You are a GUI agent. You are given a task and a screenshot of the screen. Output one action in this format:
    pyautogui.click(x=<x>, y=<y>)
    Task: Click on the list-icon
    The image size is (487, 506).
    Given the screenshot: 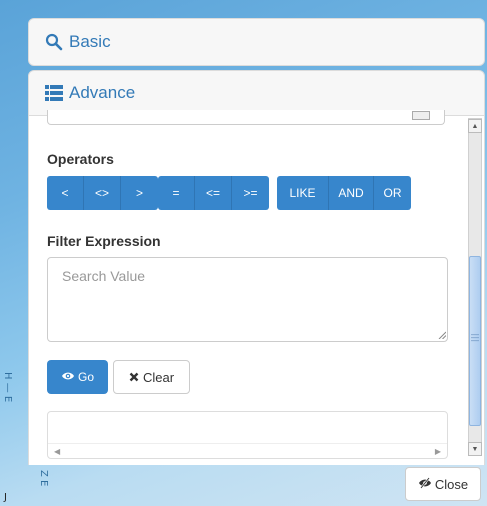 What is the action you would take?
    pyautogui.click(x=54, y=93)
    